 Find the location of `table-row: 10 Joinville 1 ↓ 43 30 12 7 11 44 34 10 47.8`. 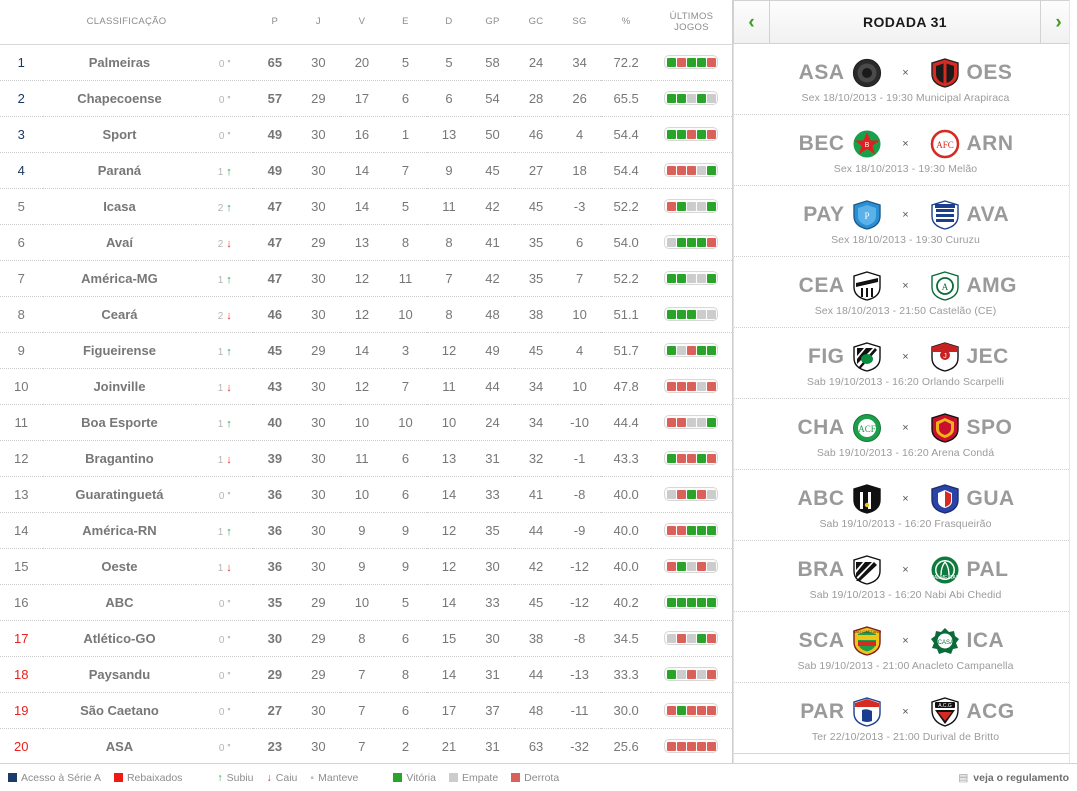

table-row: 10 Joinville 1 ↓ 43 30 12 7 11 44 34 10 47.8 is located at coordinates (366, 386).